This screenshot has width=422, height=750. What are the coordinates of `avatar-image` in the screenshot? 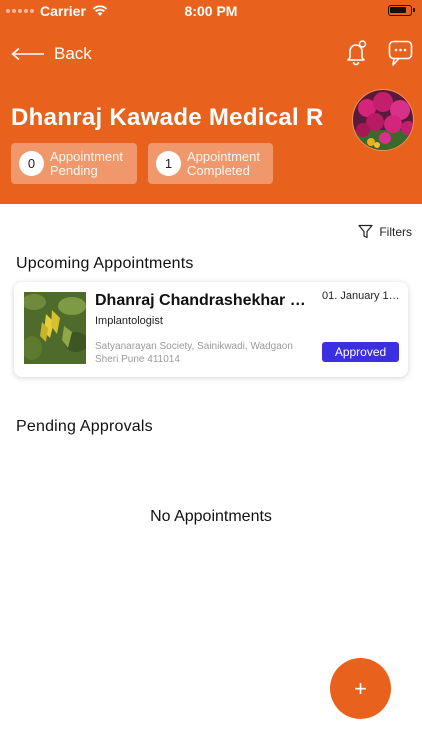 It's located at (383, 120).